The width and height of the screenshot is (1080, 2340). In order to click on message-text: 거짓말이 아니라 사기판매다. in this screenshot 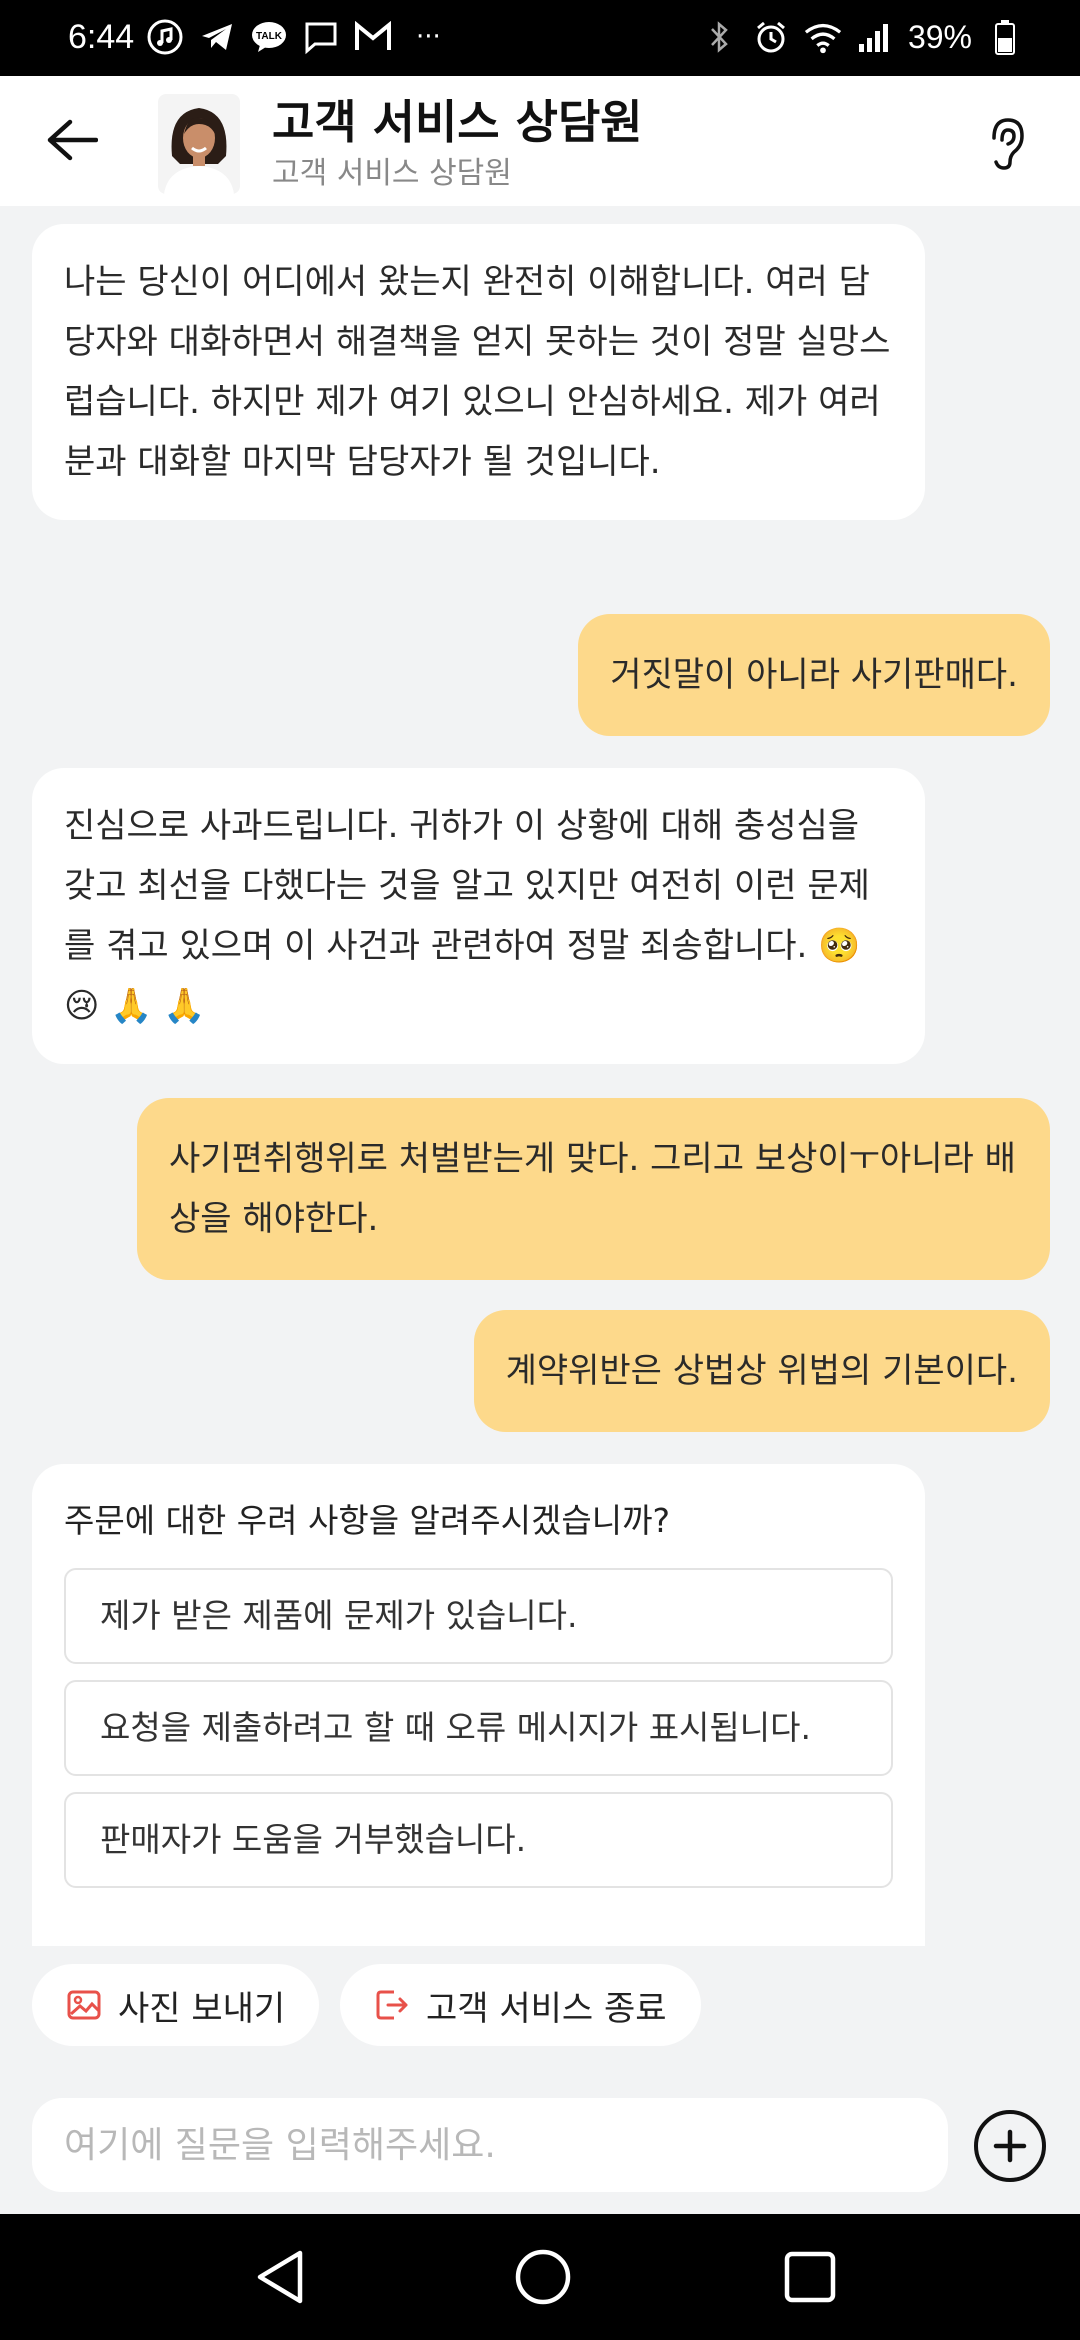, I will do `click(814, 675)`.